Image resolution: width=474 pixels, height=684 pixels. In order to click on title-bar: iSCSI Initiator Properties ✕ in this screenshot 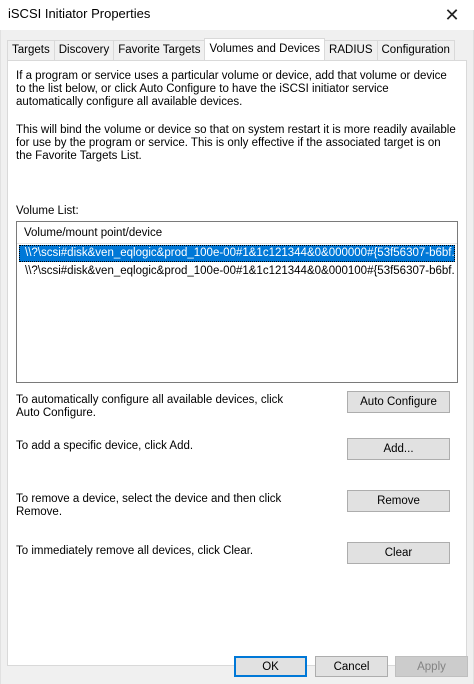, I will do `click(237, 15)`.